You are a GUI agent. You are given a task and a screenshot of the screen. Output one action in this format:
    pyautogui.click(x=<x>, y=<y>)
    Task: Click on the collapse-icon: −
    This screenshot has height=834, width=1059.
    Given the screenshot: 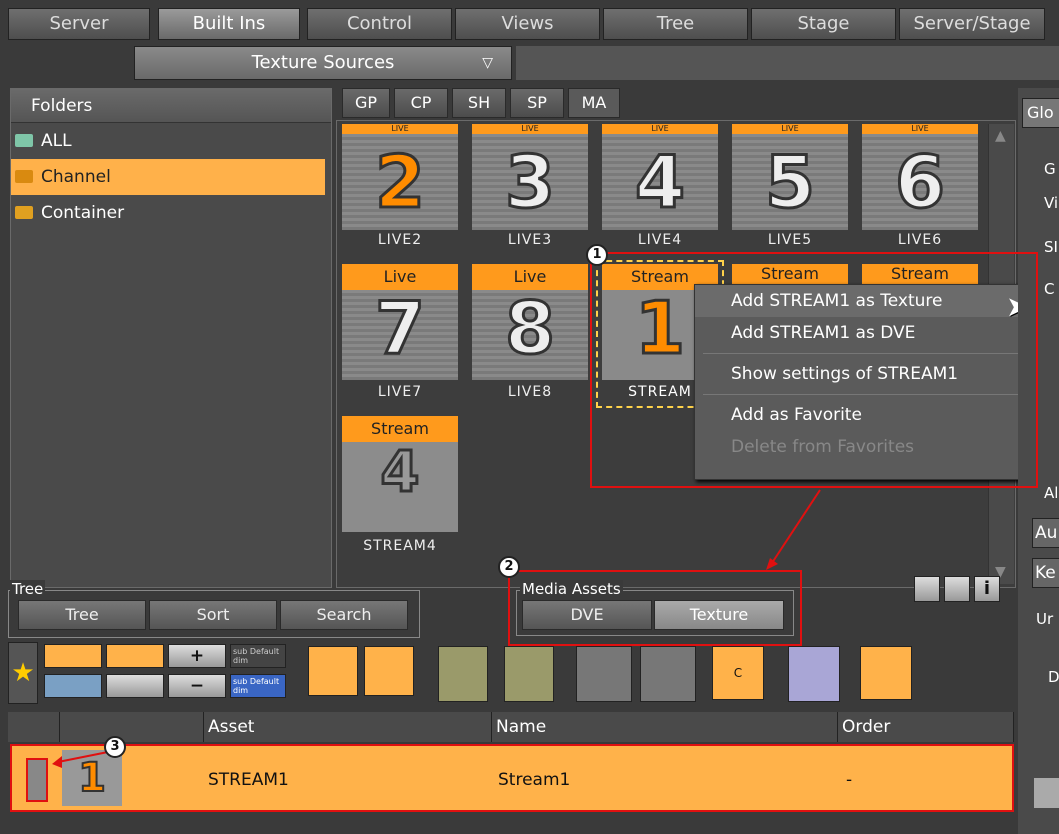 What is the action you would take?
    pyautogui.click(x=197, y=686)
    